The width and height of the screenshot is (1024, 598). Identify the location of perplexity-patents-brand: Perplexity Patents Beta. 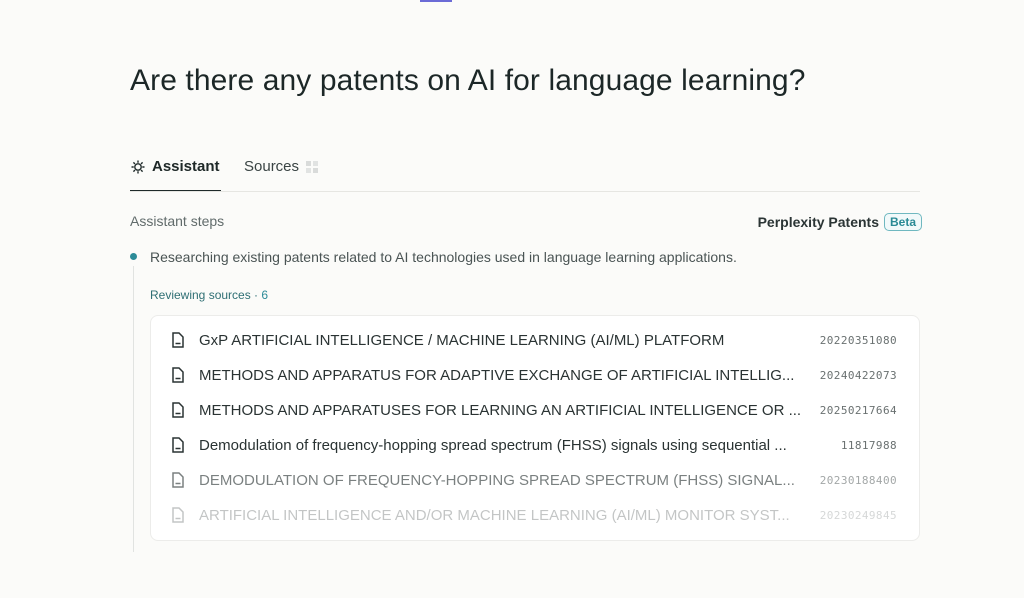
(840, 222).